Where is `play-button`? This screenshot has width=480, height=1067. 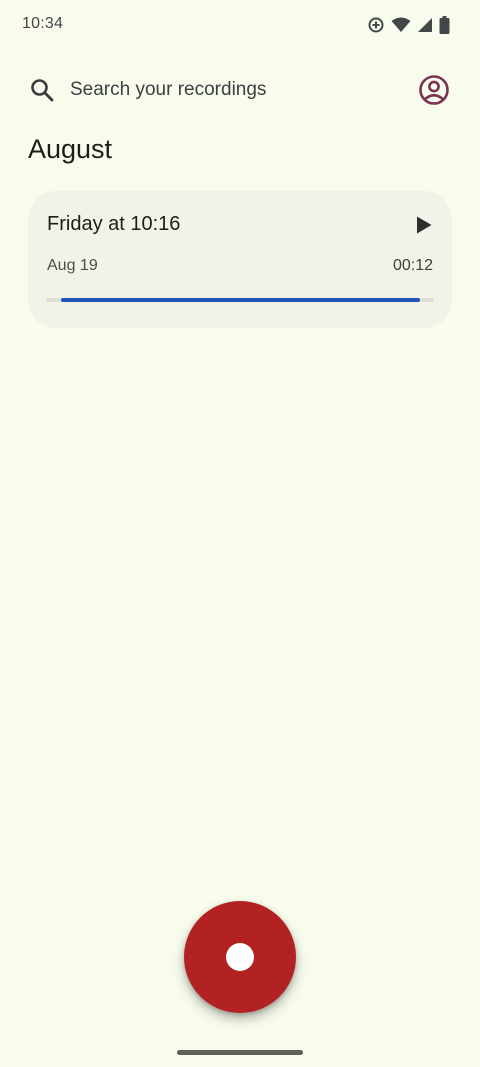 play-button is located at coordinates (424, 225).